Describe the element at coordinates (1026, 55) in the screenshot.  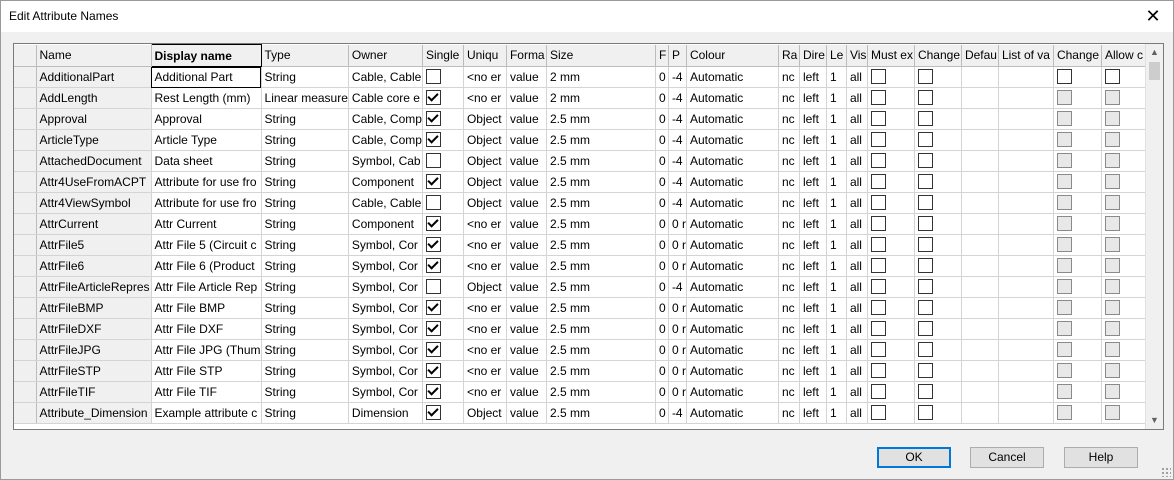
I see `column-header: List of va` at that location.